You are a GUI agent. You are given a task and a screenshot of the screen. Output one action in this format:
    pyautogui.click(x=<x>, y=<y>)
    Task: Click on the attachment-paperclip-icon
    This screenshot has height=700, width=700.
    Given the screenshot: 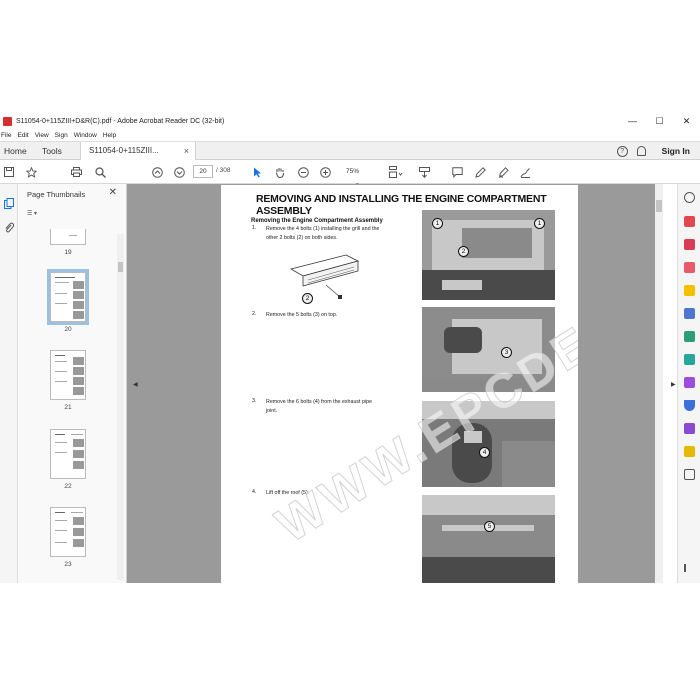 What is the action you would take?
    pyautogui.click(x=9, y=229)
    